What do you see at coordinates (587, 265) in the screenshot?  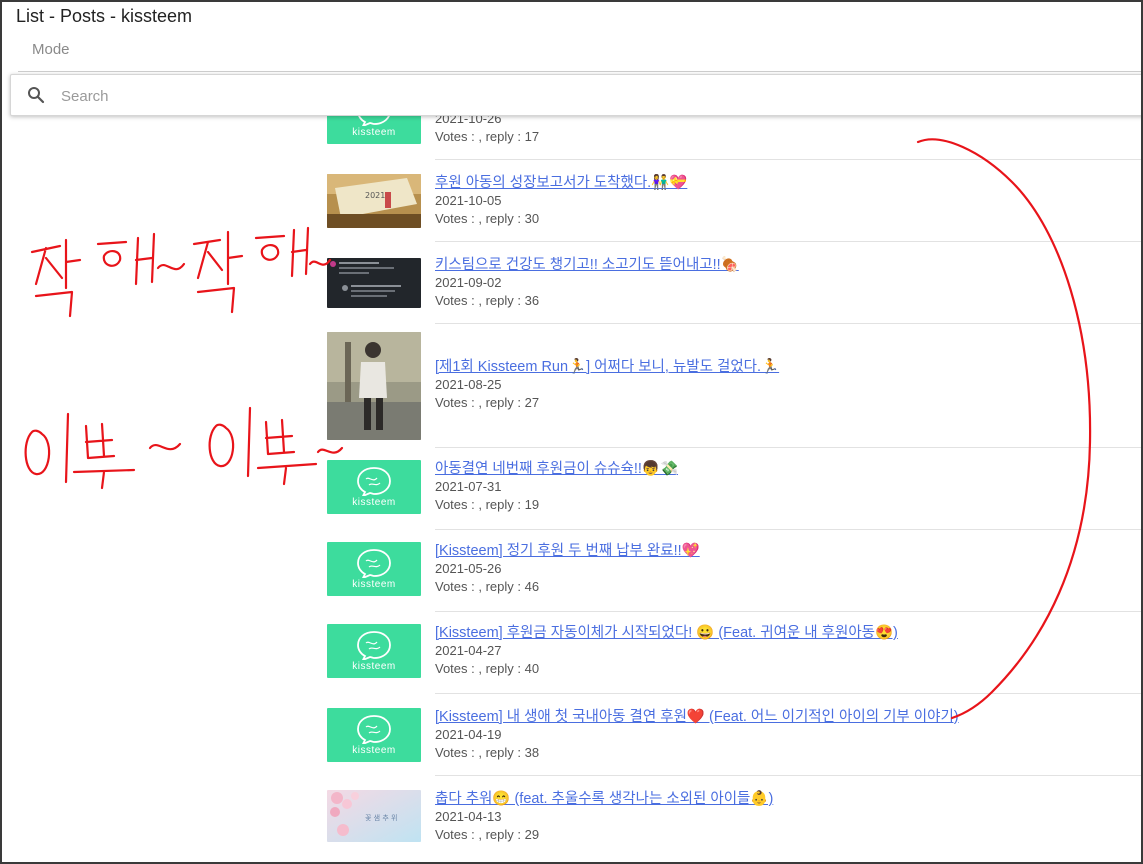 I see `post-title-link: 키스팀으로 건강도 챙기고!! 소고기도 뜯어내고!!🍖` at bounding box center [587, 265].